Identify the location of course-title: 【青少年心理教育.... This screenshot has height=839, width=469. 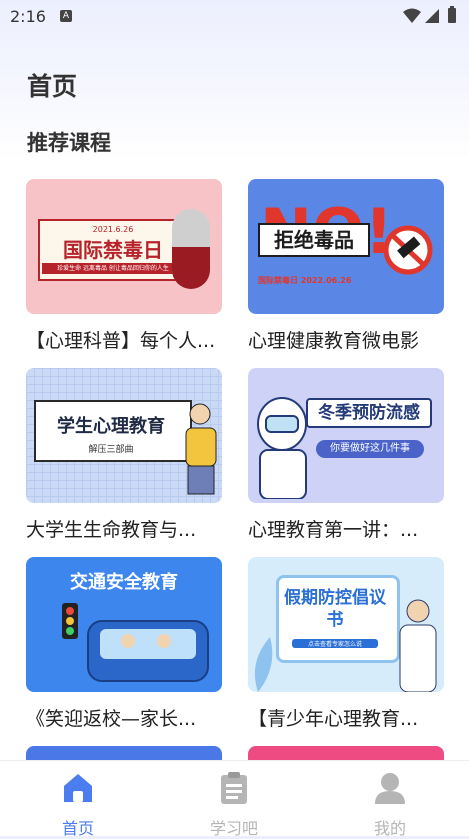
(333, 719).